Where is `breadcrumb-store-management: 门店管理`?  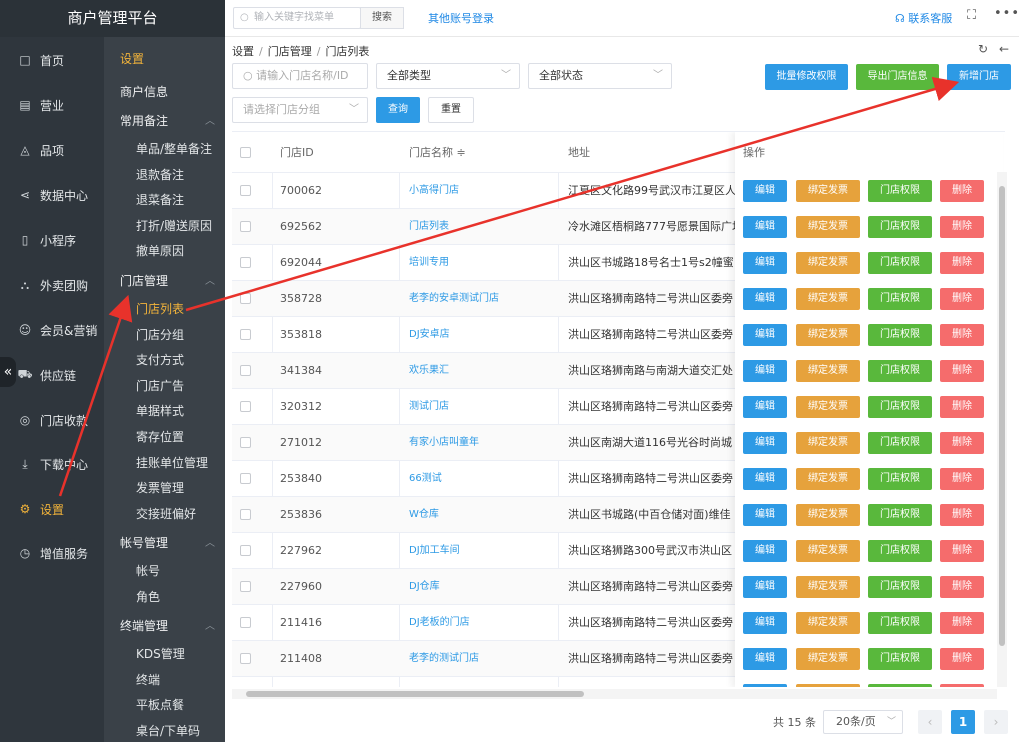 breadcrumb-store-management: 门店管理 is located at coordinates (290, 51).